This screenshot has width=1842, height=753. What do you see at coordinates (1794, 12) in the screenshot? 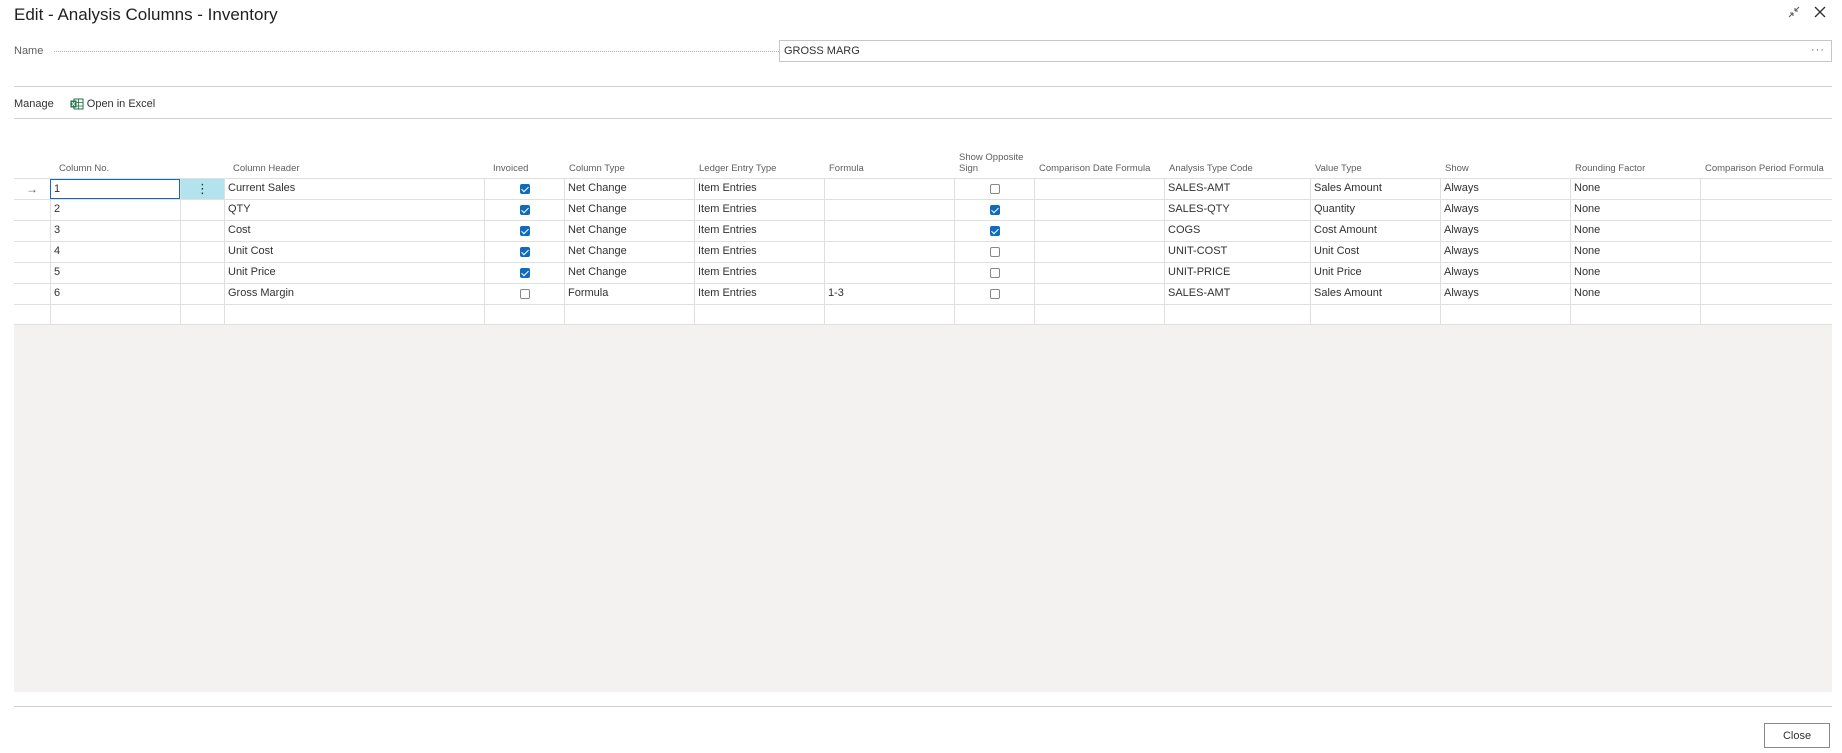
I see `collapse-icon` at bounding box center [1794, 12].